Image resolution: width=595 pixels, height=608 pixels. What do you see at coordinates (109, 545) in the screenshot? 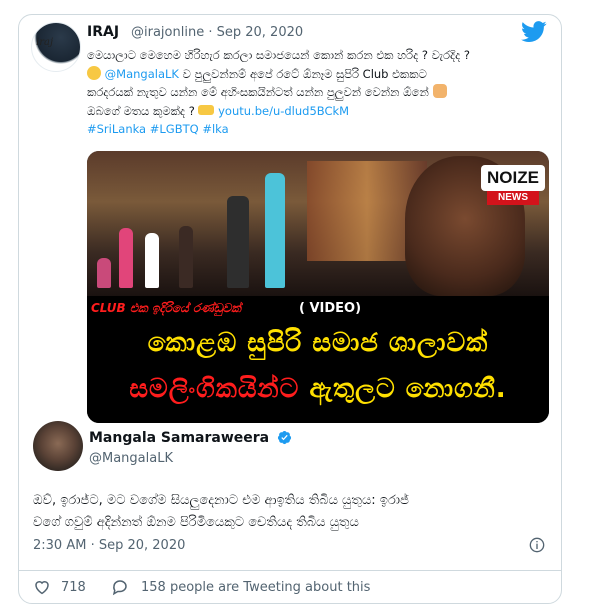
I see `tweet-timestamp: 2:30 AM · Sep 20, 2020` at bounding box center [109, 545].